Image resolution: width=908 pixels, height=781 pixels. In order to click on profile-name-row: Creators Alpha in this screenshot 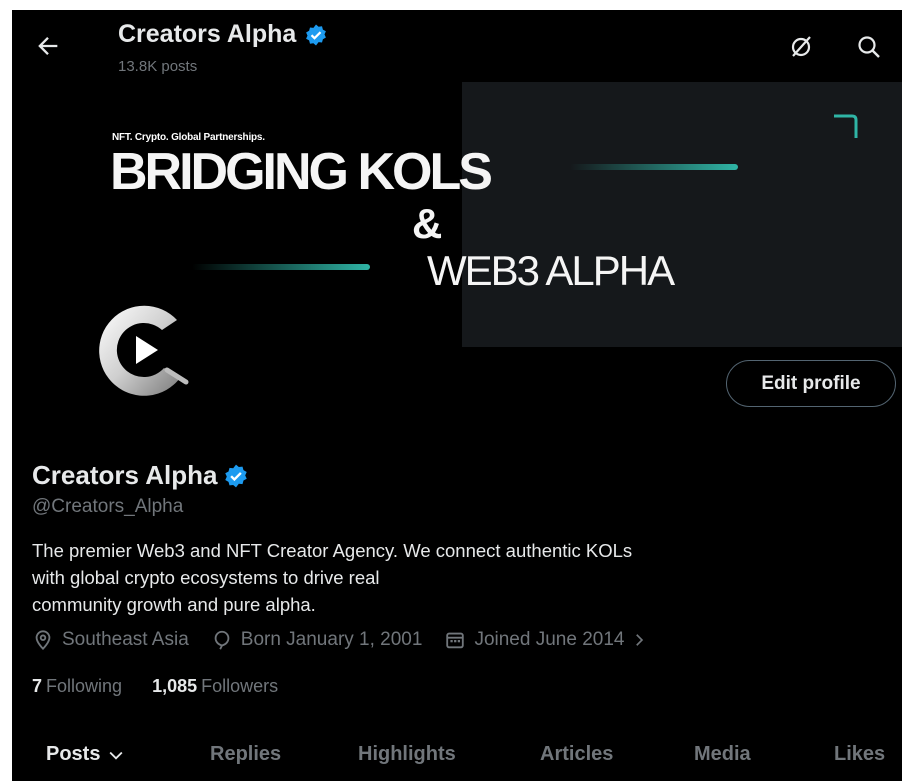, I will do `click(140, 475)`.